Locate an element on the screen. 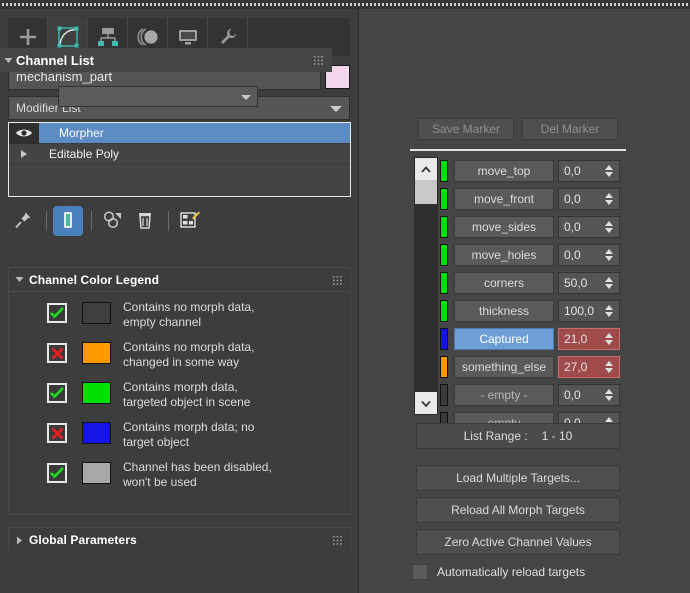  marker-dropdown is located at coordinates (158, 96).